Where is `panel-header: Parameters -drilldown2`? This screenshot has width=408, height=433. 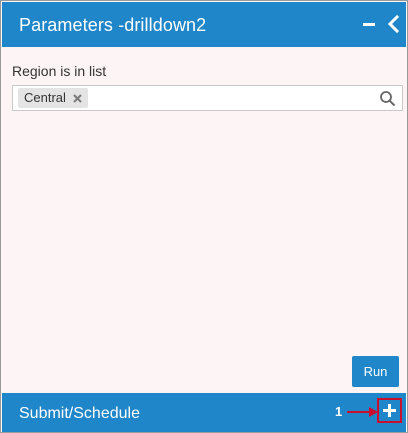 panel-header: Parameters -drilldown2 is located at coordinates (204, 24).